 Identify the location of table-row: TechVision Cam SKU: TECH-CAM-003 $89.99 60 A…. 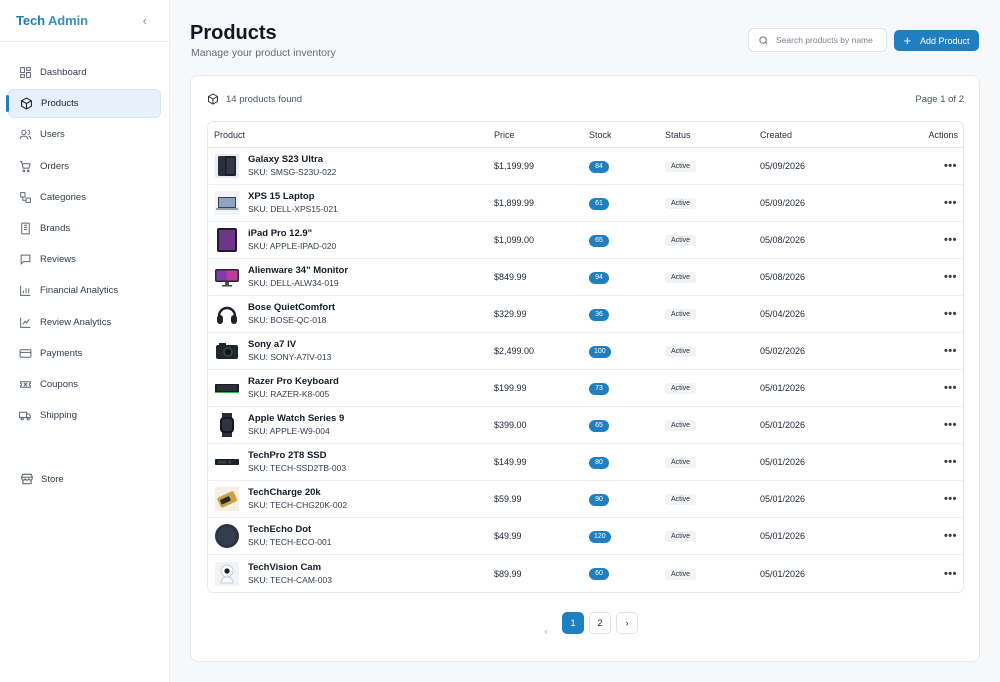
(585, 573).